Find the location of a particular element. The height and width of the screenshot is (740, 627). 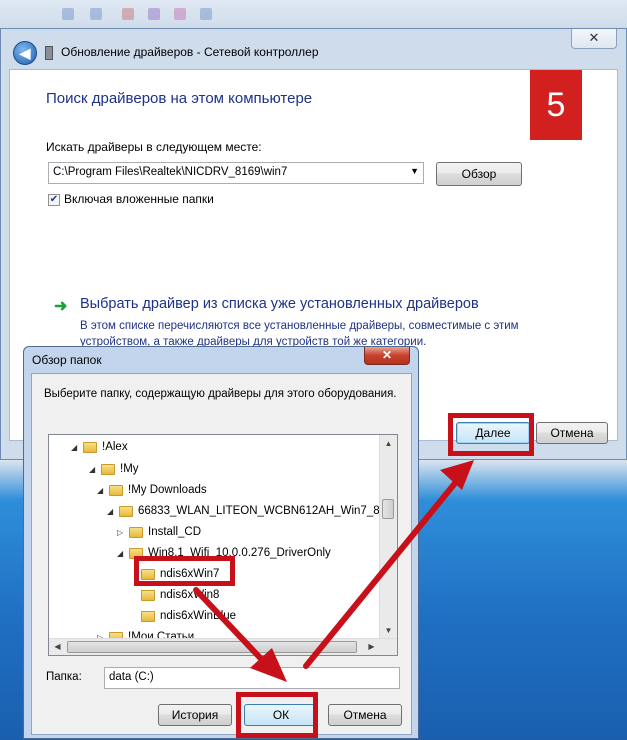

tree-expander-icon: ▷ is located at coordinates (123, 532).